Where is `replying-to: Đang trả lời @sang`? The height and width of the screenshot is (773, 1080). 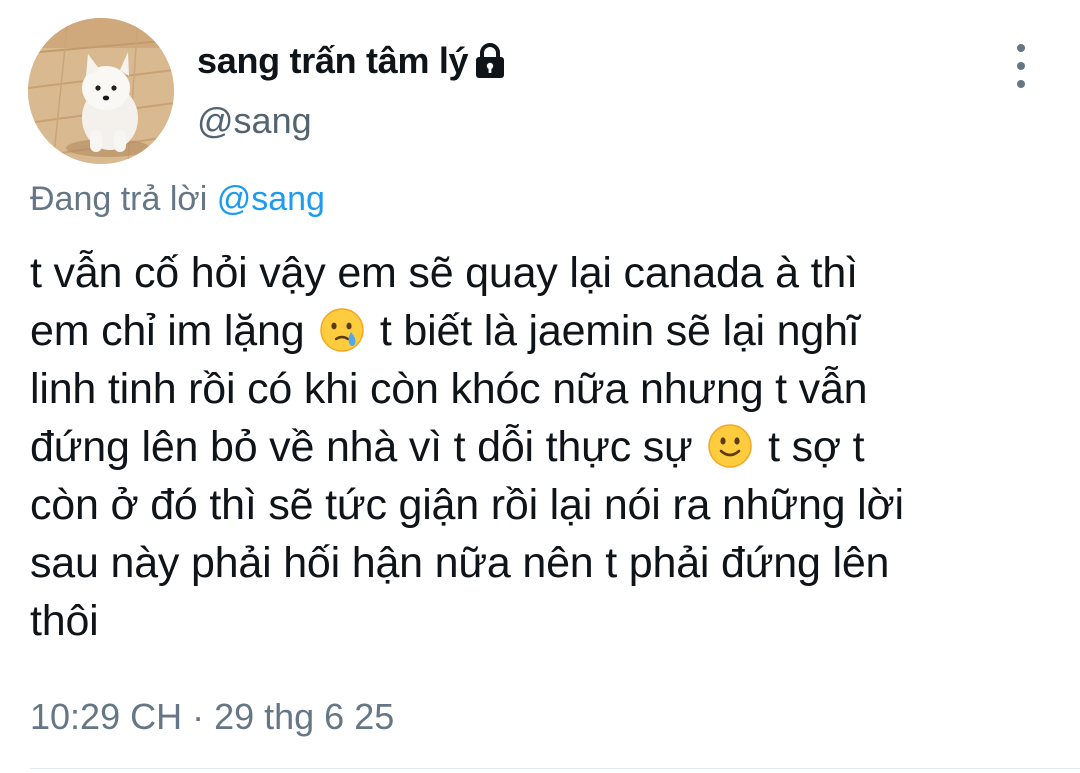 replying-to: Đang trả lời @sang is located at coordinates (177, 199).